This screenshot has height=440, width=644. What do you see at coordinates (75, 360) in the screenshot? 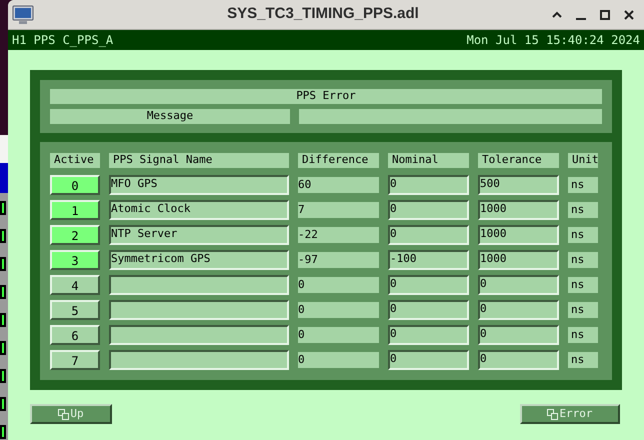
I see `active-toggle: 7` at bounding box center [75, 360].